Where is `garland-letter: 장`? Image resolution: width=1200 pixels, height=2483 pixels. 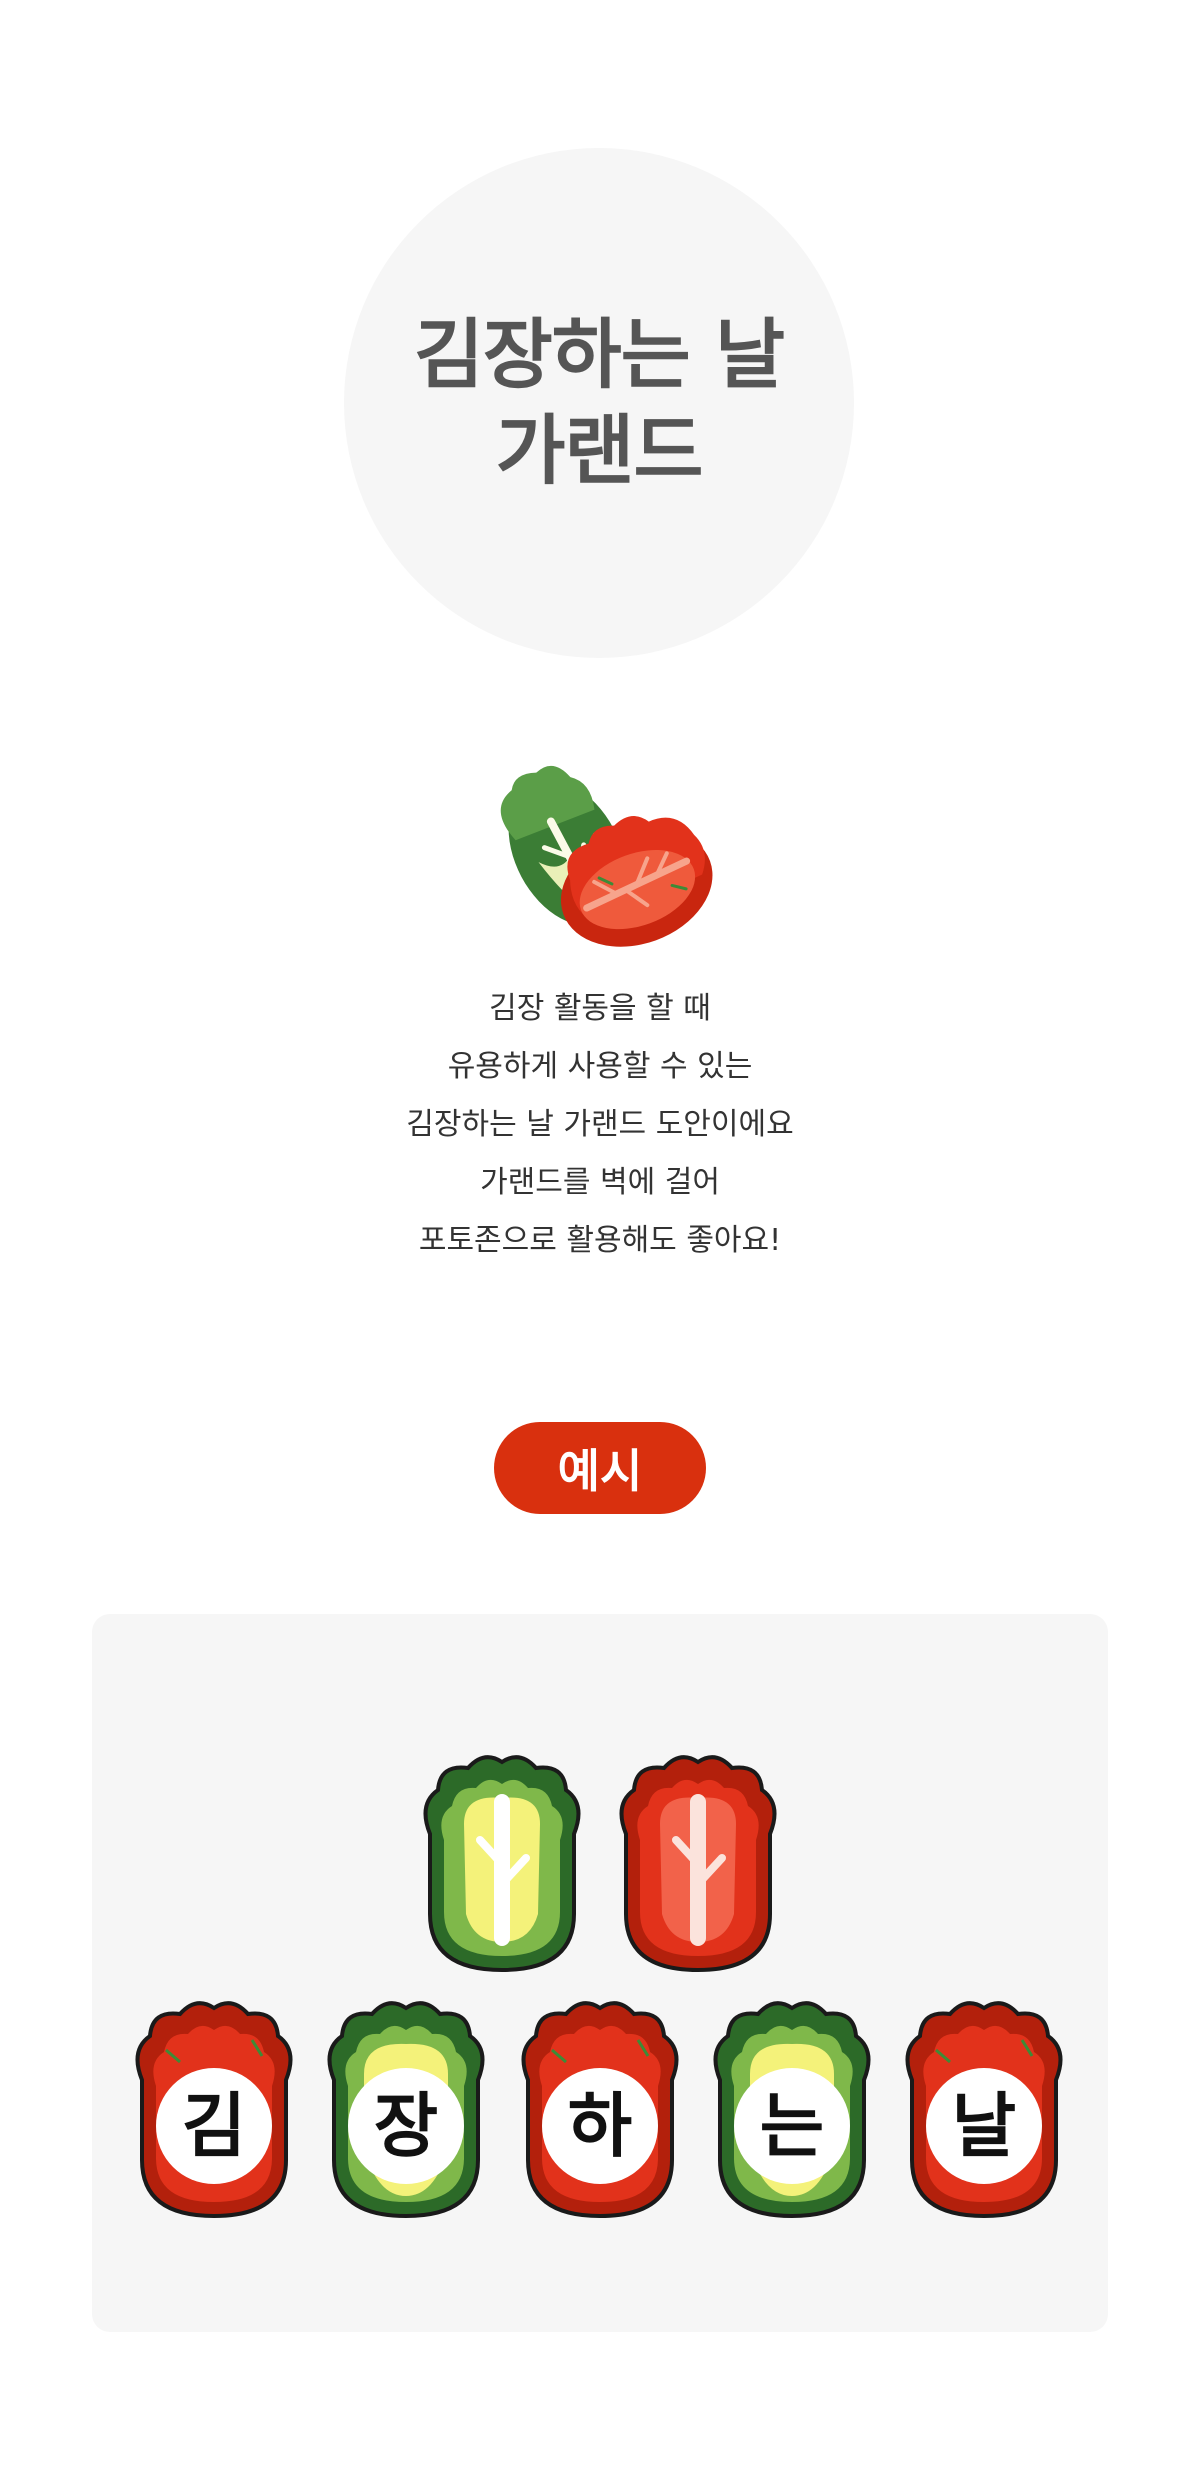
garland-letter: 장 is located at coordinates (406, 2126).